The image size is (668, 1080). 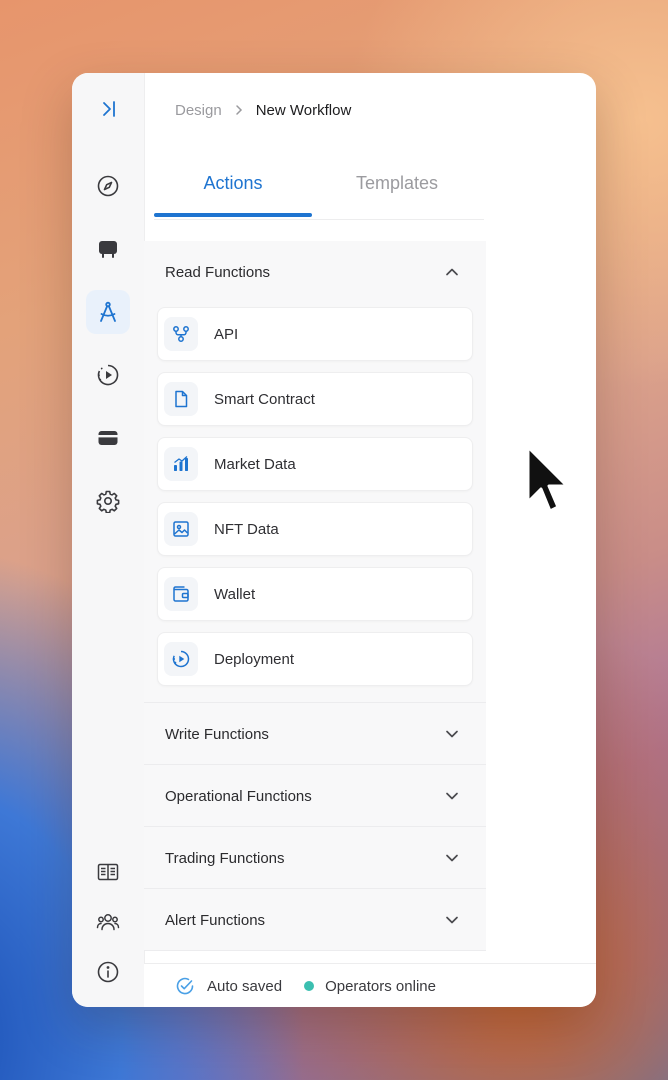 What do you see at coordinates (315, 594) in the screenshot?
I see `action-item-wallet: Wallet` at bounding box center [315, 594].